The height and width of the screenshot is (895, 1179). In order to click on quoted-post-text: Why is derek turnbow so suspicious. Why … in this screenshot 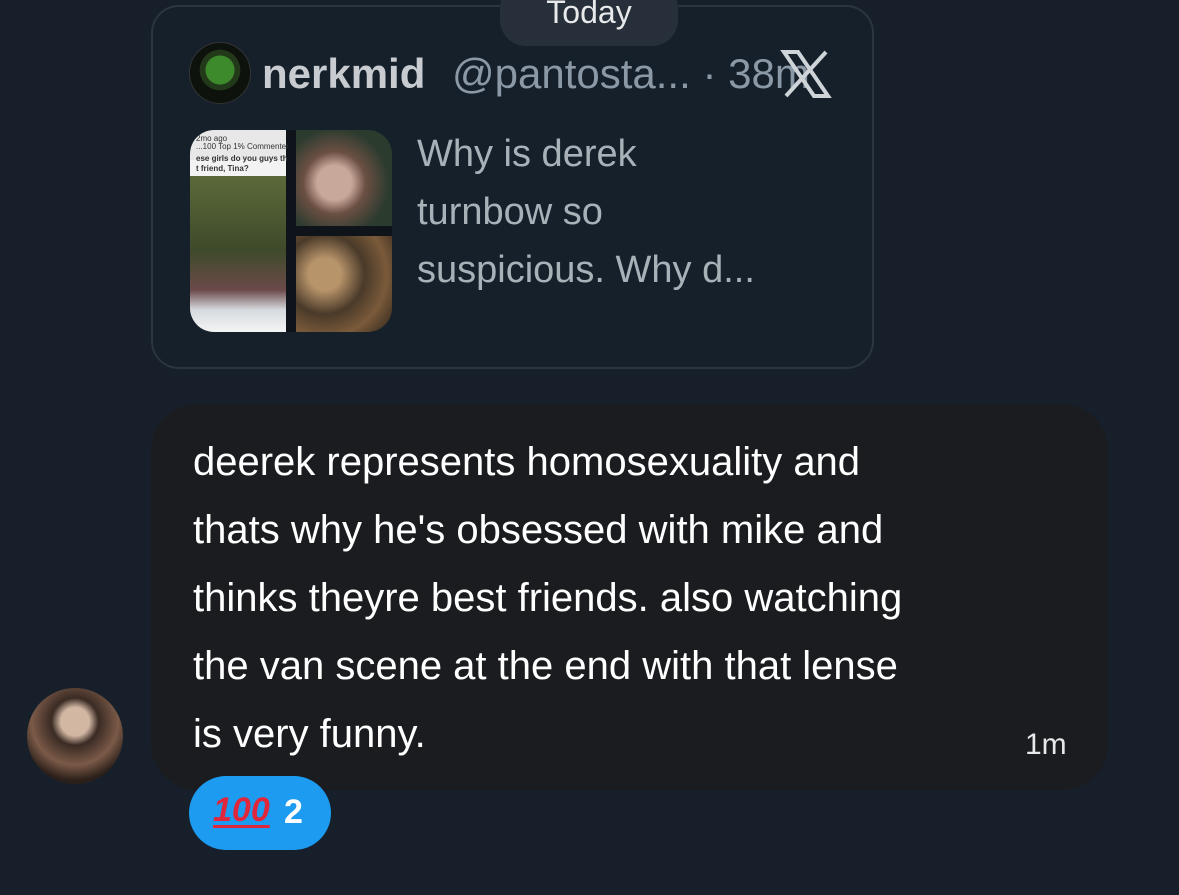, I will do `click(586, 212)`.